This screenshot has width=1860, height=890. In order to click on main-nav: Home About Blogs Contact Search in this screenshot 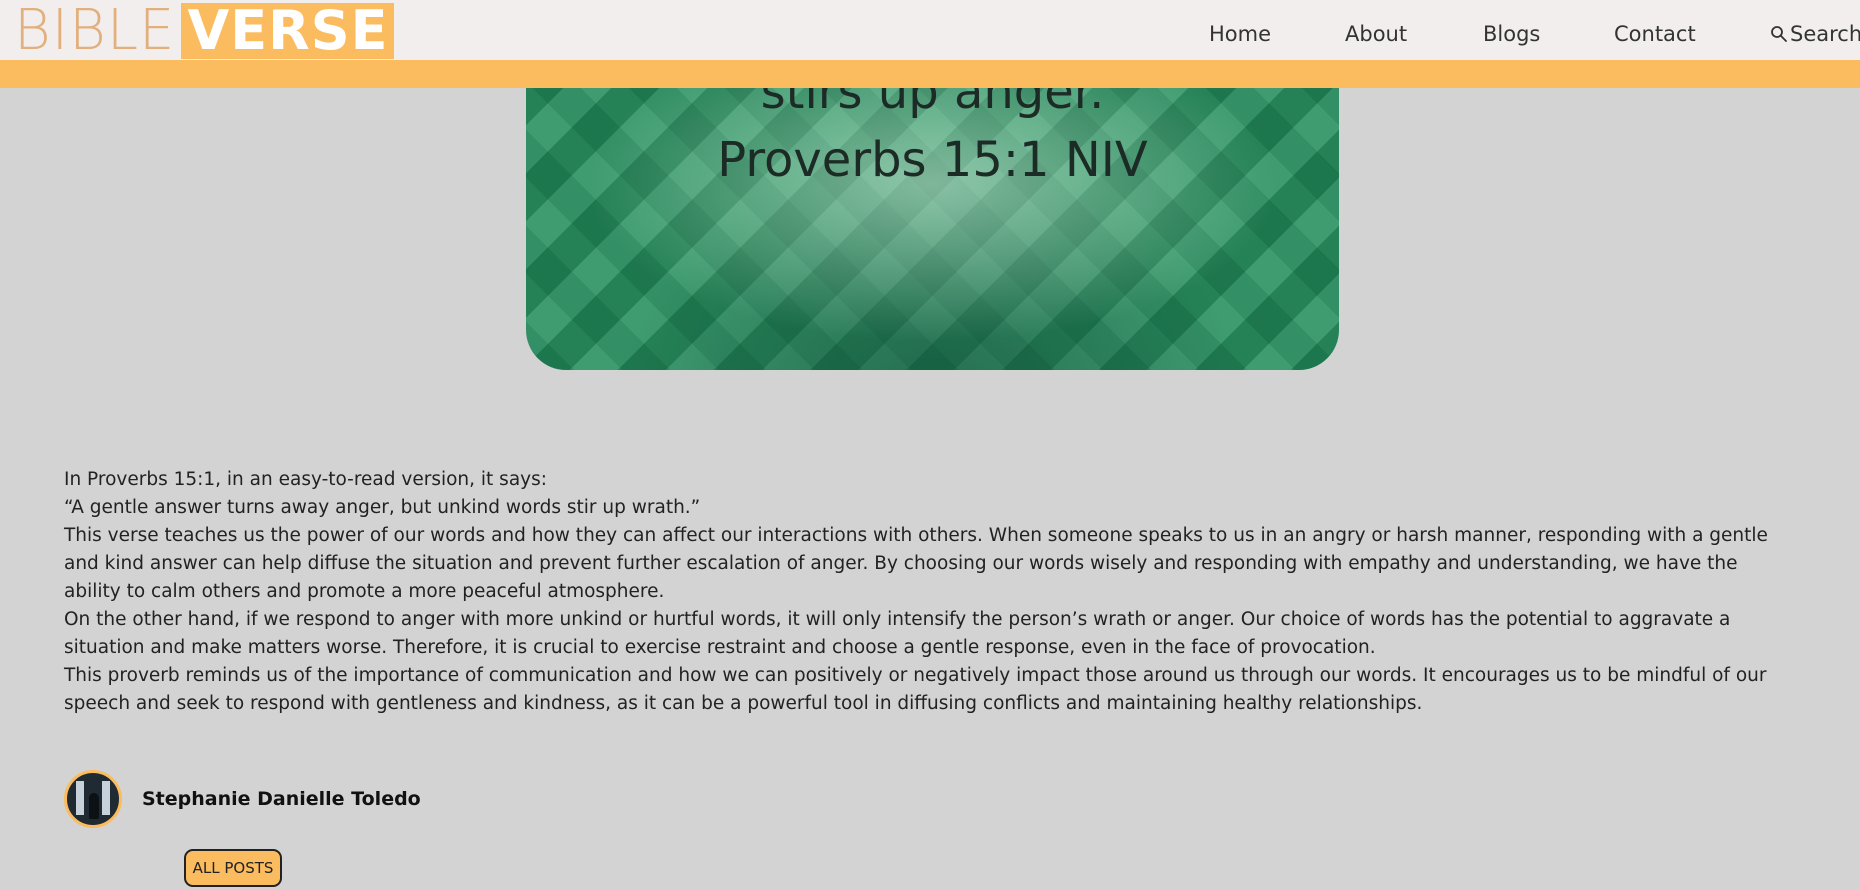, I will do `click(930, 37)`.